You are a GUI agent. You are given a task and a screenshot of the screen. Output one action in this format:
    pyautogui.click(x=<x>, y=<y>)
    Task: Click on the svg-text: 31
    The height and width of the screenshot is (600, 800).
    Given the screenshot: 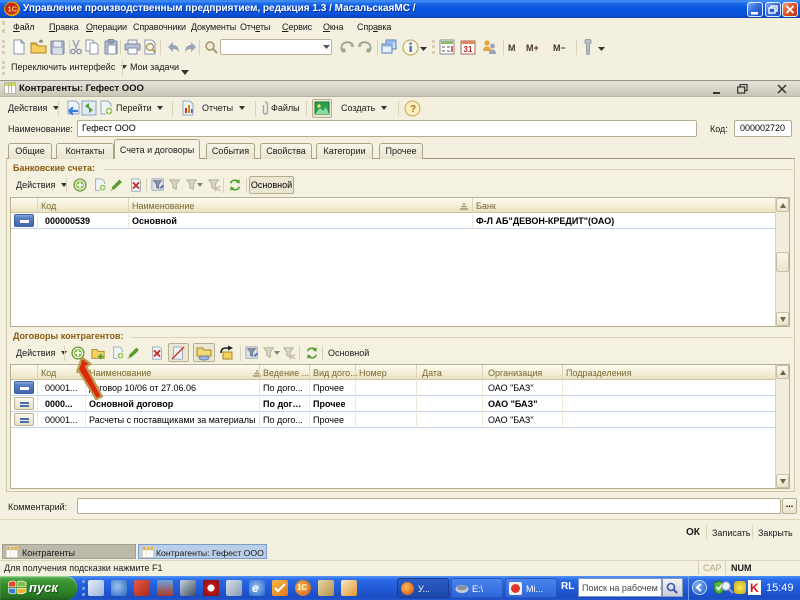 What is the action you would take?
    pyautogui.click(x=468, y=49)
    